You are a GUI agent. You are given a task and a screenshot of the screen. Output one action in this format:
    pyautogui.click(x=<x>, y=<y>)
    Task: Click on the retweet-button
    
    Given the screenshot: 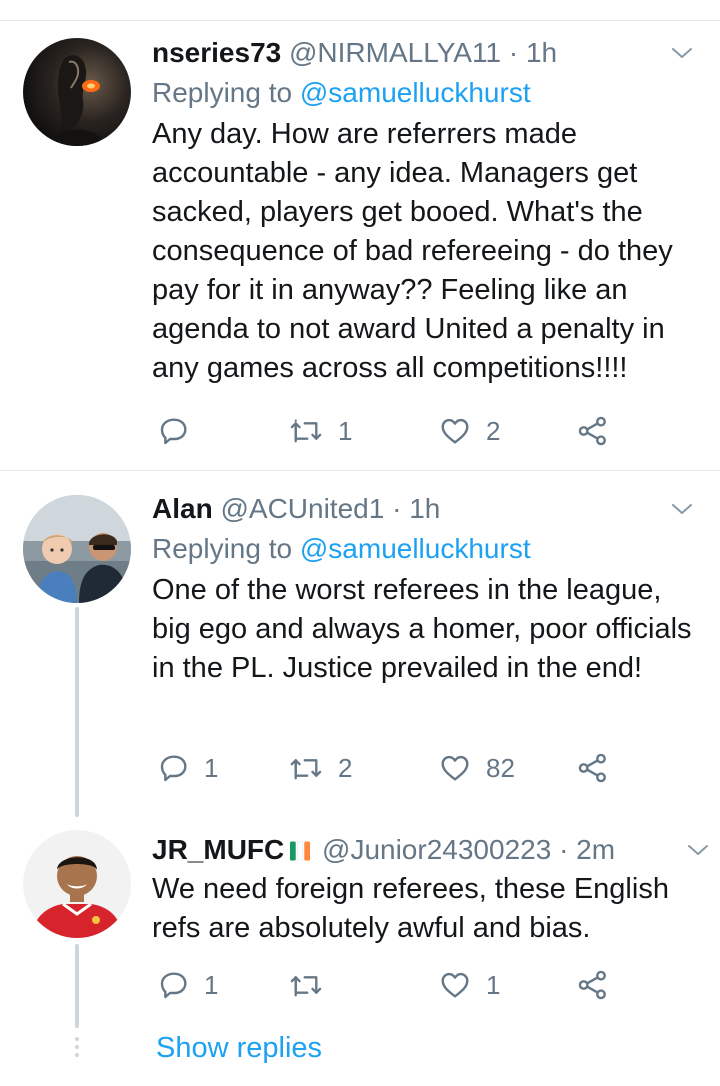 What is the action you would take?
    pyautogui.click(x=313, y=985)
    